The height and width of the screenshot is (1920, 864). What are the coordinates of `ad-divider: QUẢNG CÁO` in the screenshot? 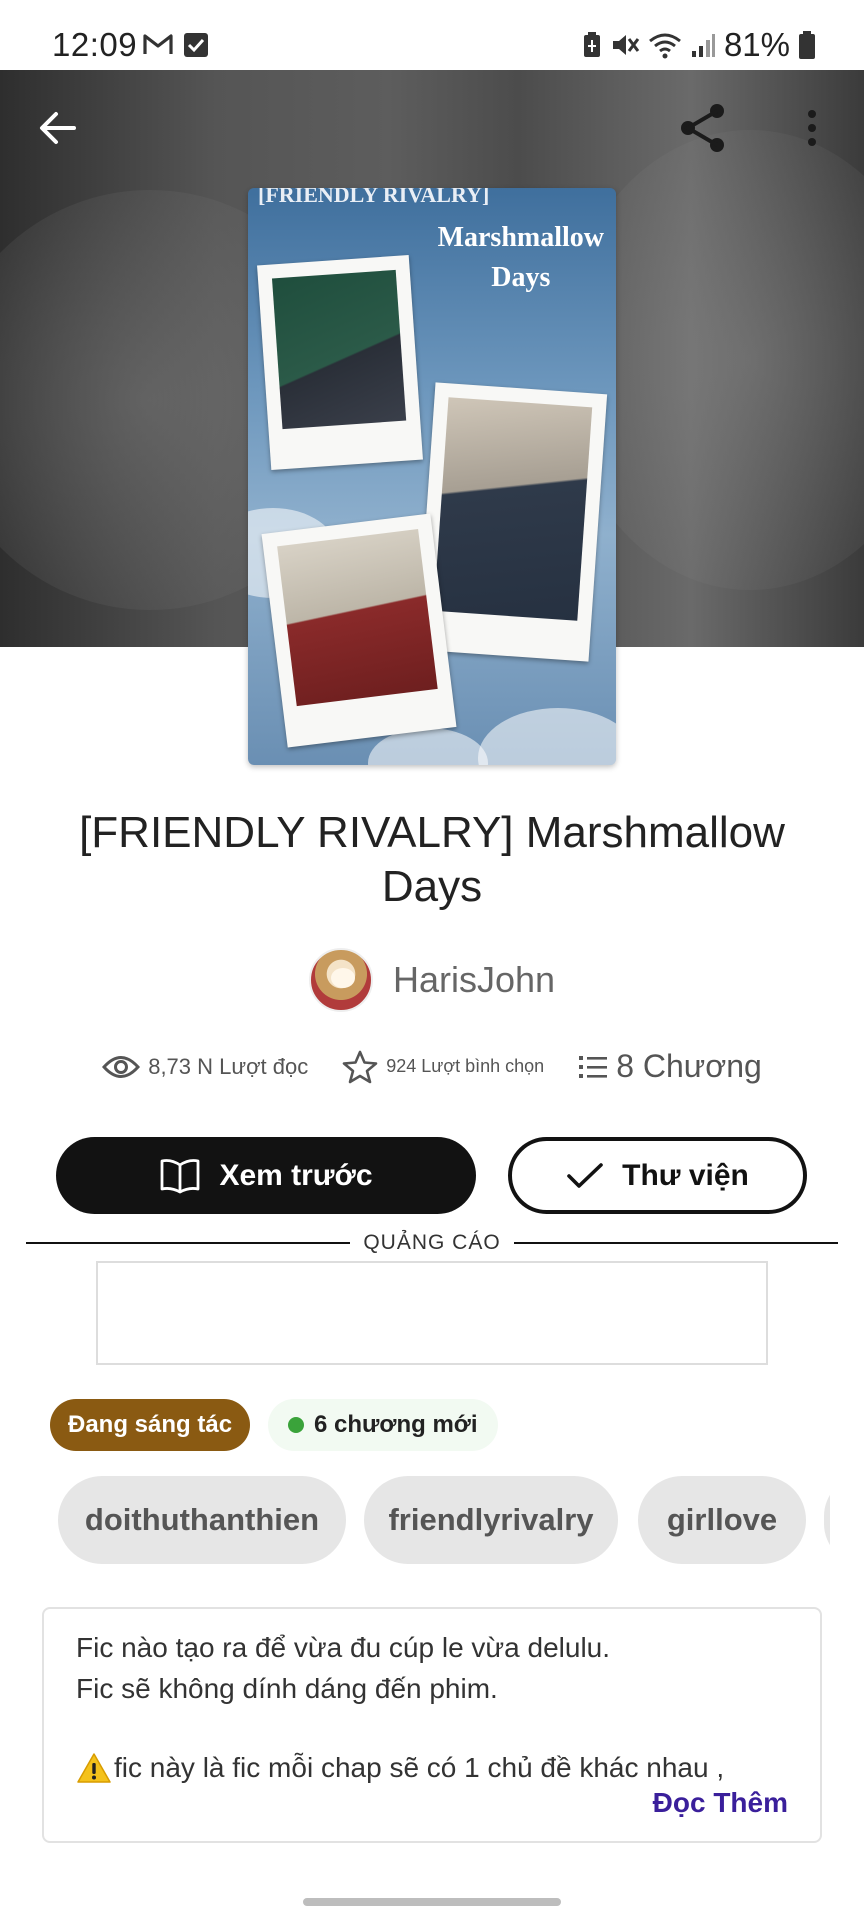 It's located at (432, 1243).